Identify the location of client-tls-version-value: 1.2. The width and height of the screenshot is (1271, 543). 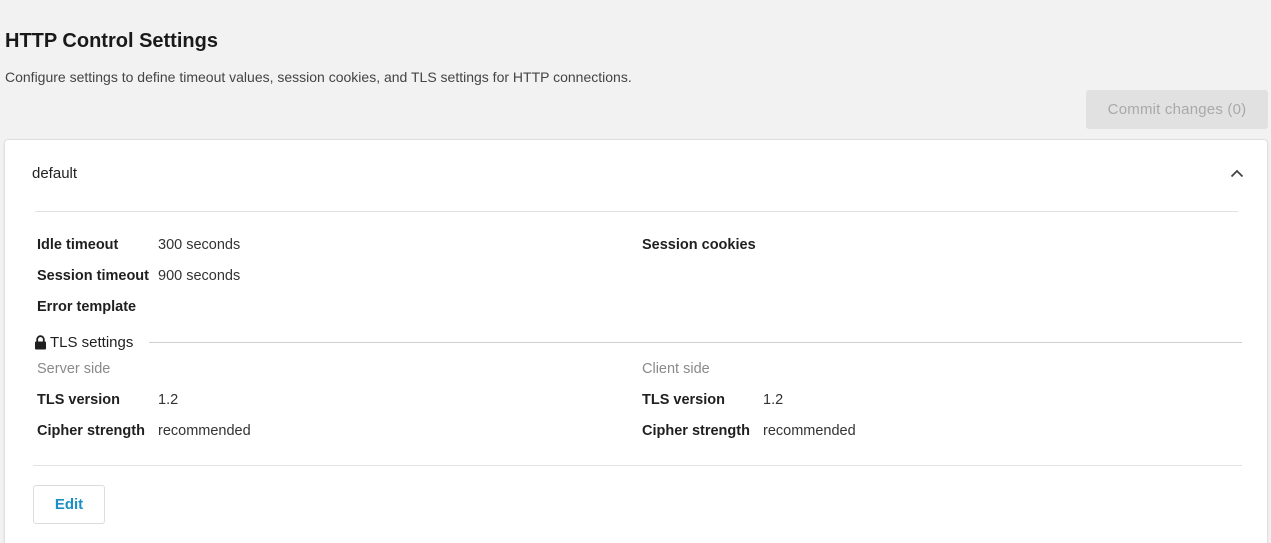
(773, 400).